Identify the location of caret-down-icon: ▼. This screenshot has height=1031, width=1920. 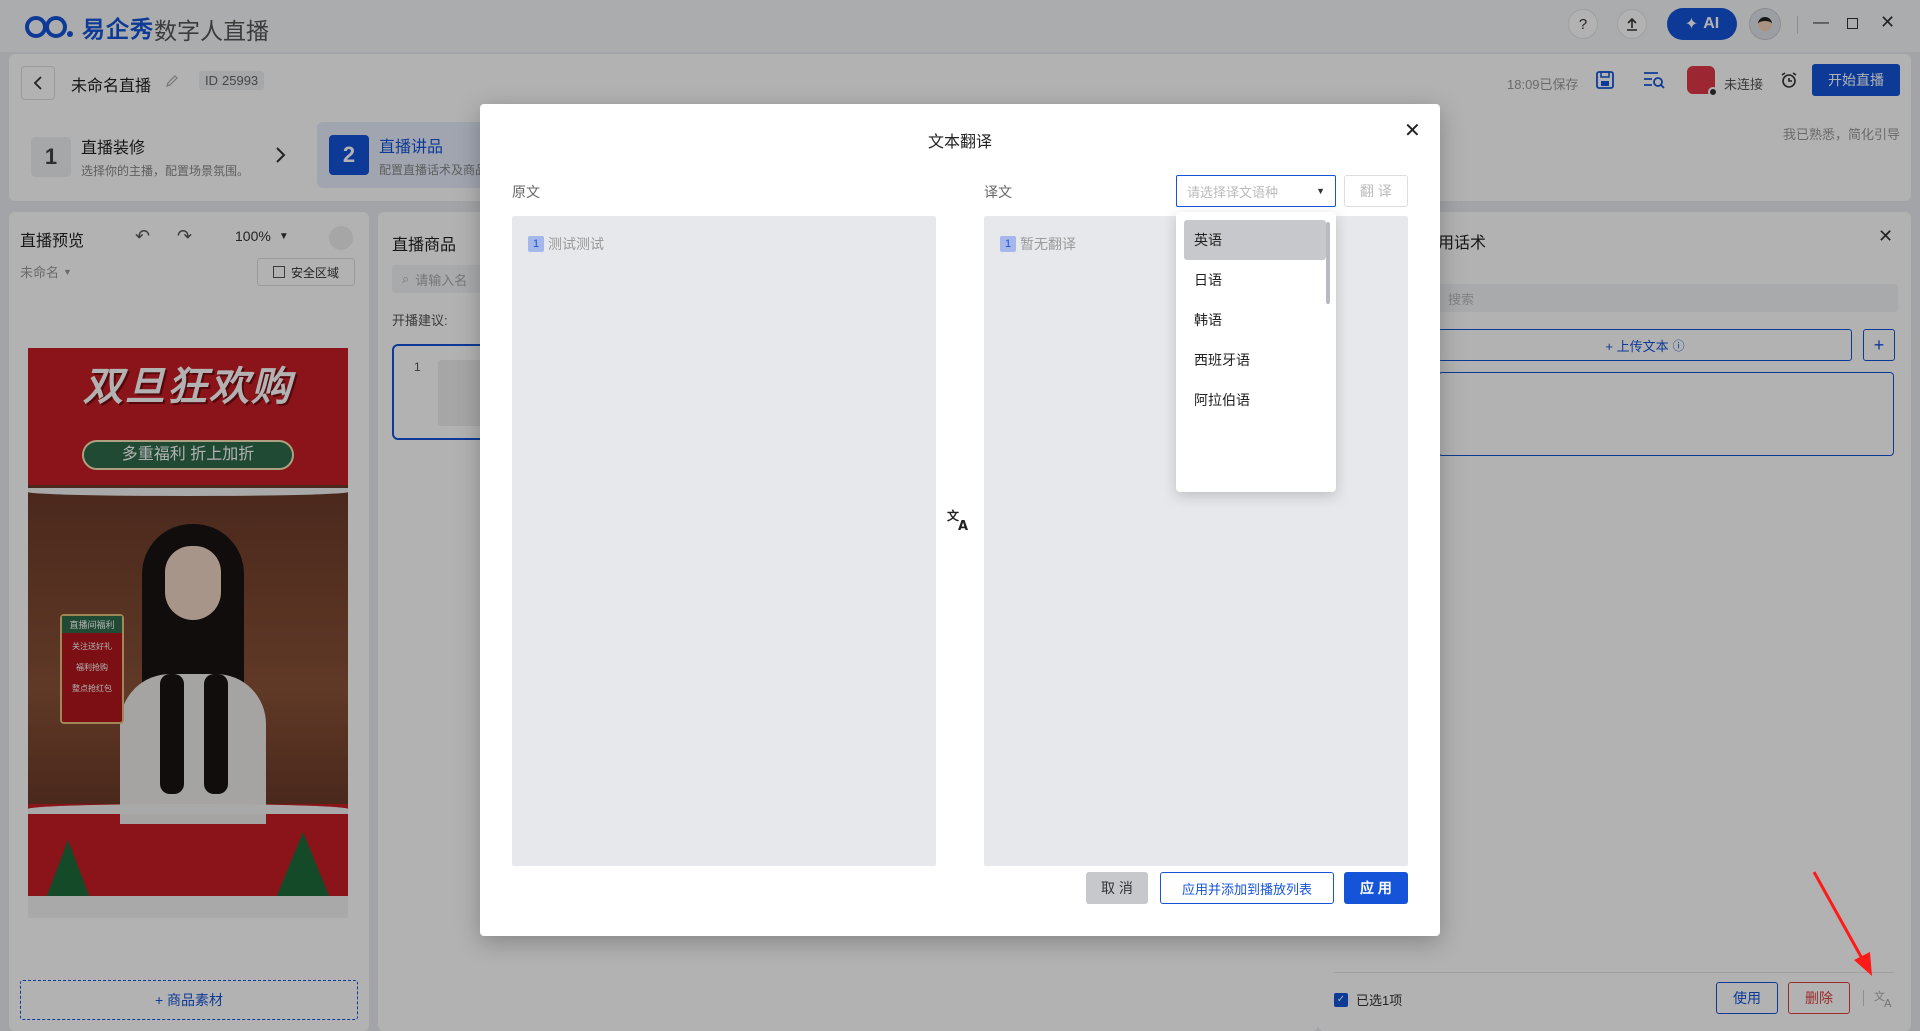
(1320, 191).